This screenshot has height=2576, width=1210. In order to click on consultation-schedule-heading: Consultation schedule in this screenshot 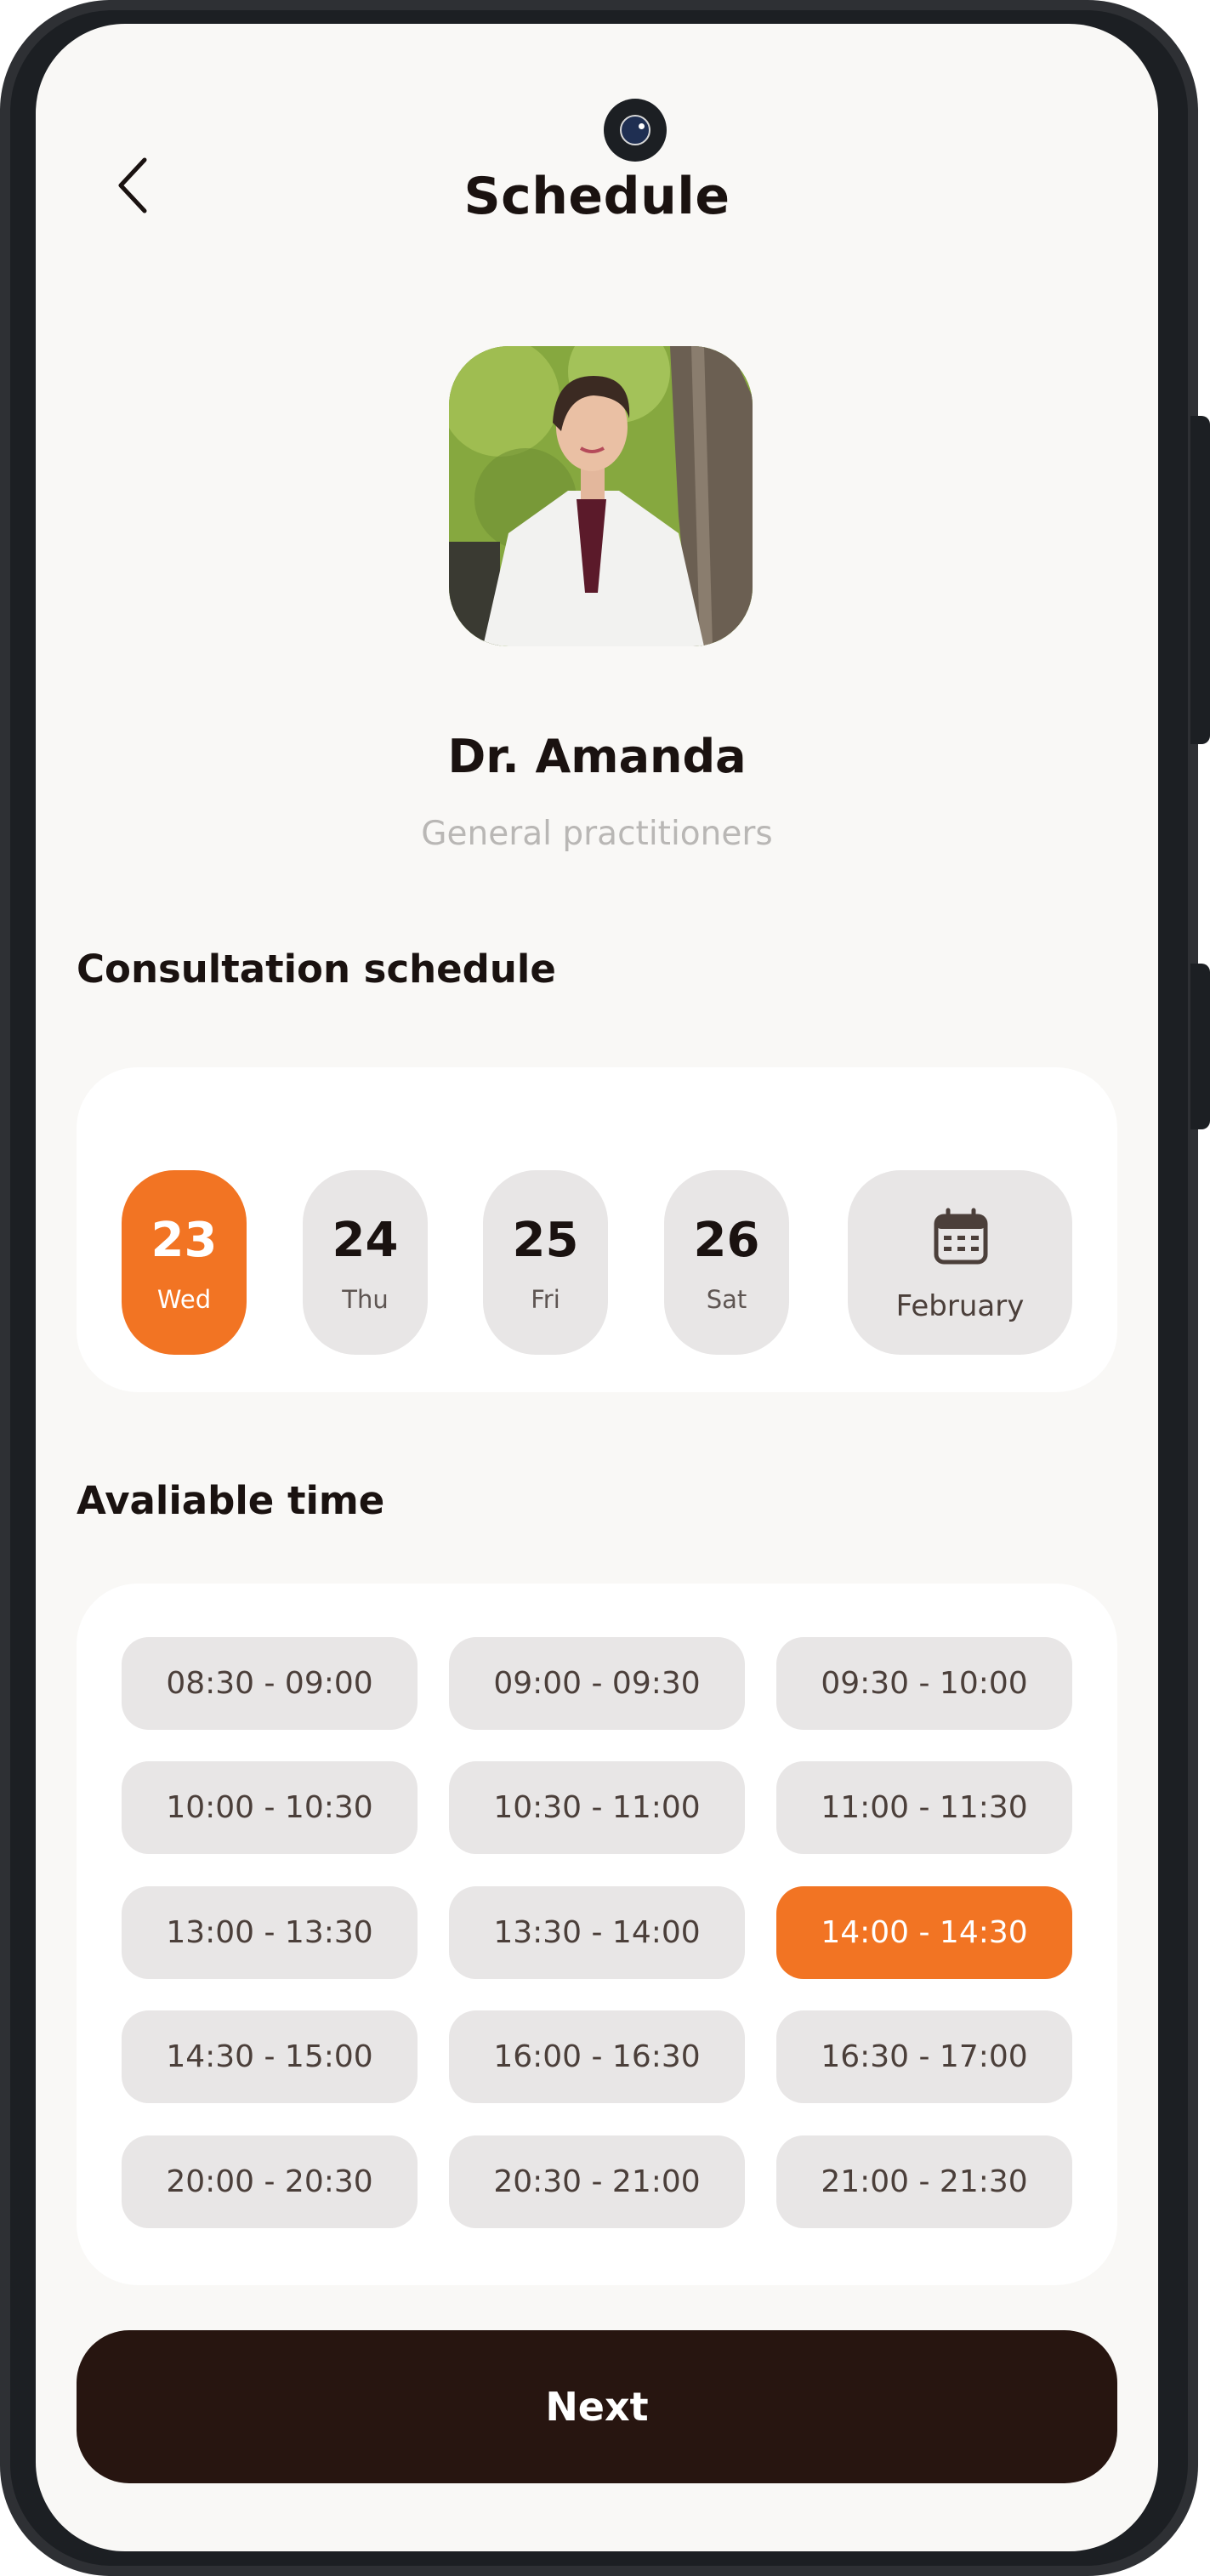, I will do `click(316, 969)`.